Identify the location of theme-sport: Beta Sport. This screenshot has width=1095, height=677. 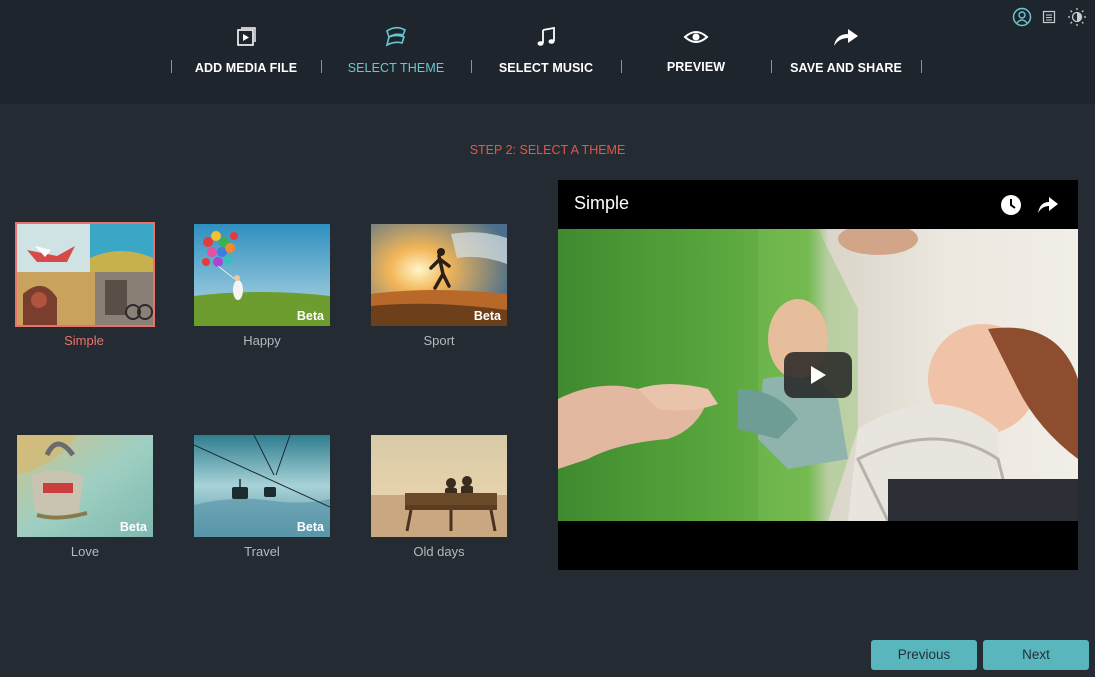
(439, 285).